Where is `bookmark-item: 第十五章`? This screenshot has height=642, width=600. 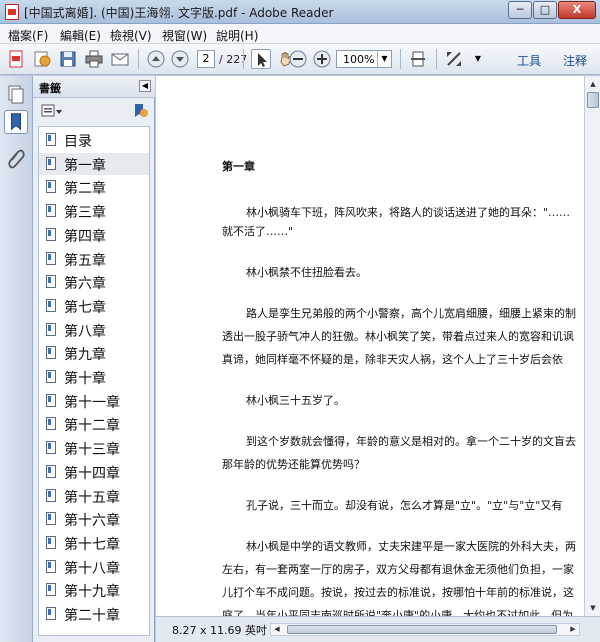 bookmark-item: 第十五章 is located at coordinates (94, 496).